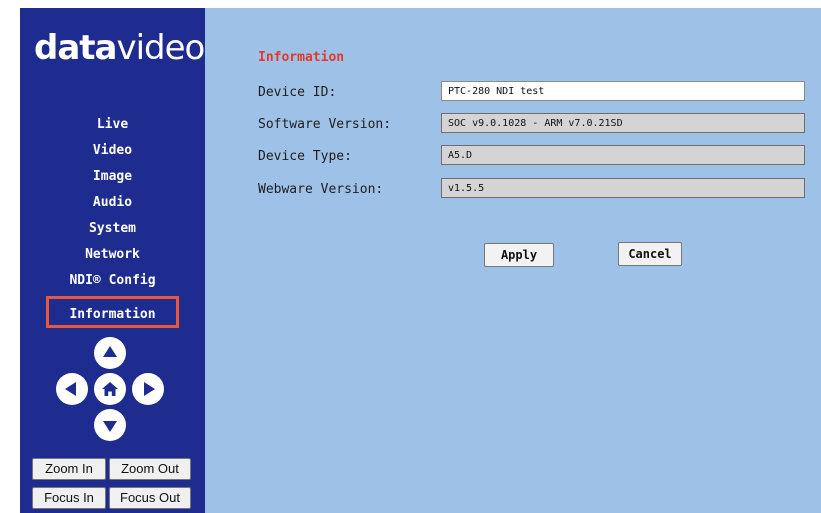  What do you see at coordinates (69, 469) in the screenshot?
I see `zoom-in-button: Zoom In` at bounding box center [69, 469].